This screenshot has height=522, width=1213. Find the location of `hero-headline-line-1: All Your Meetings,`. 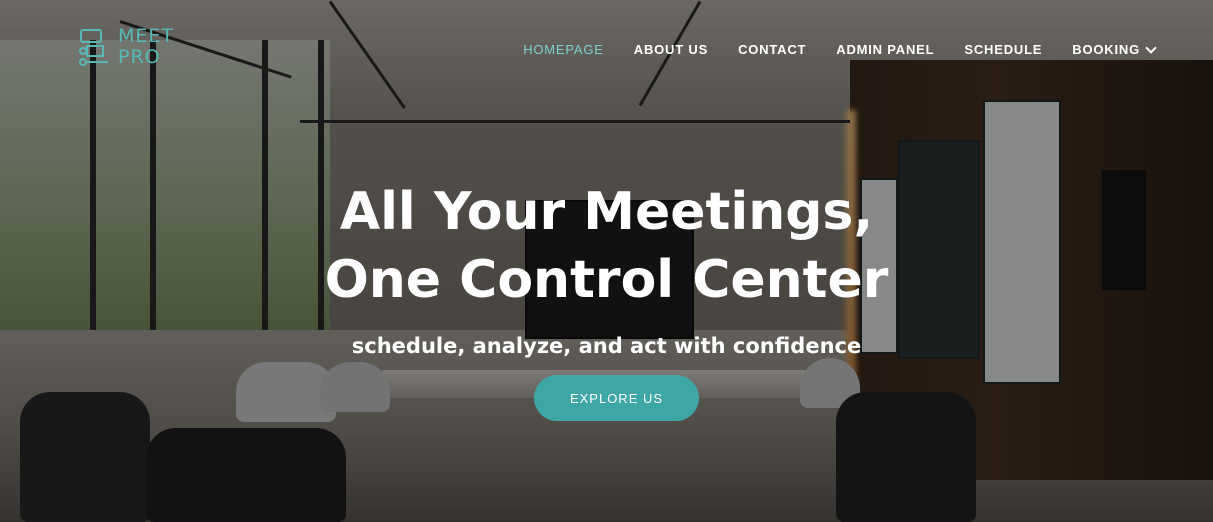

hero-headline-line-1: All Your Meetings, is located at coordinates (606, 212).